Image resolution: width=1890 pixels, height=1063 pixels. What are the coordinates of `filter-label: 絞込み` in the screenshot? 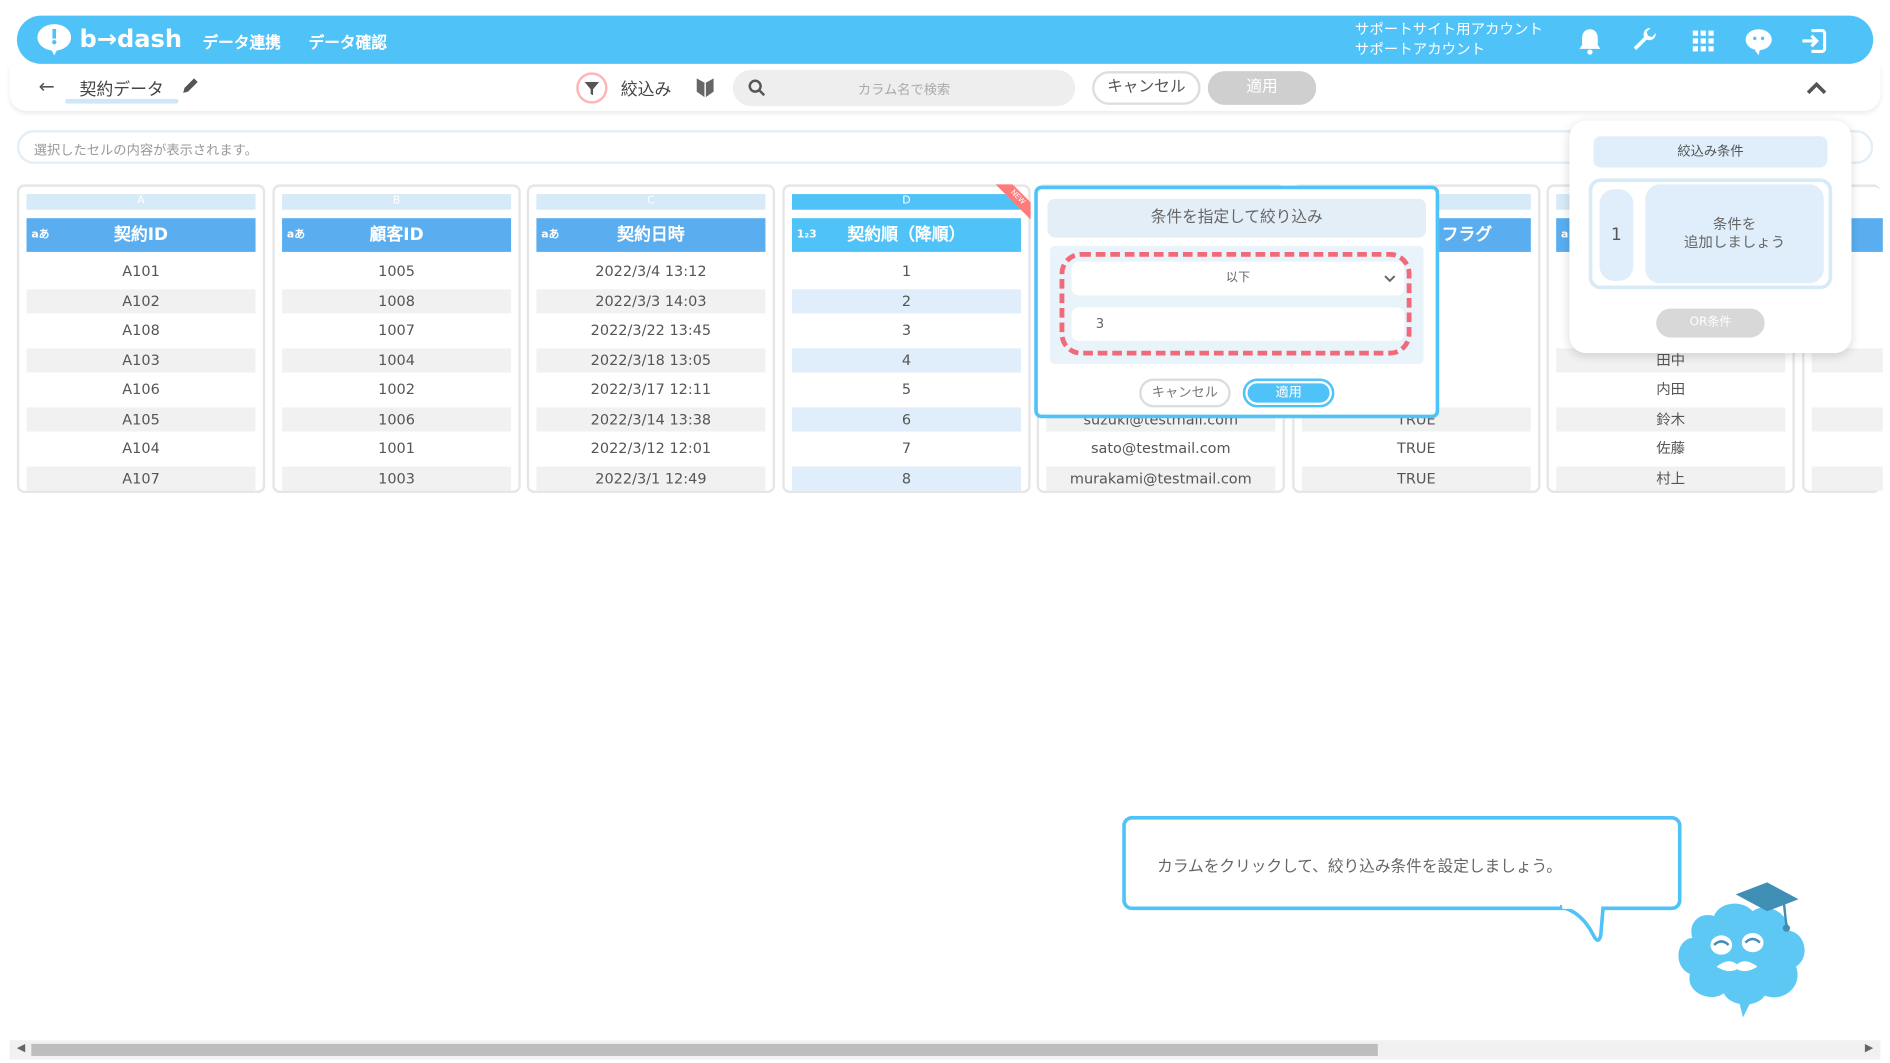 It's located at (646, 90).